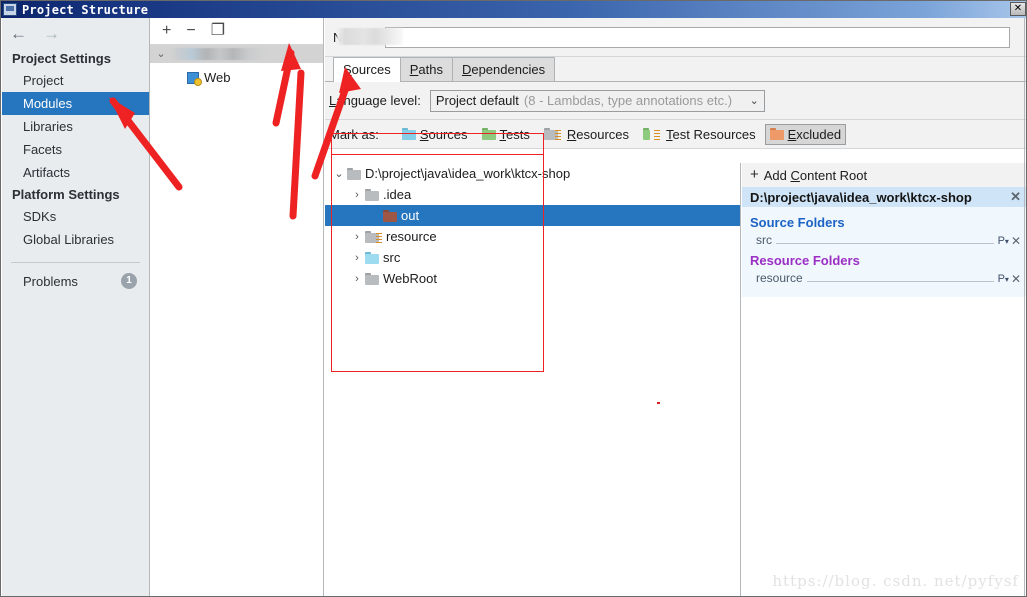  I want to click on title-bar: Project Structure ✕, so click(513, 9).